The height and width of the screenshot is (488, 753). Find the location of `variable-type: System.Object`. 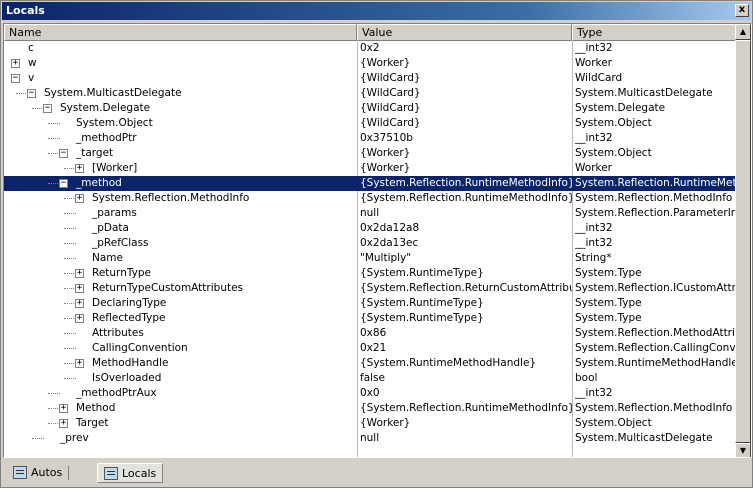

variable-type: System.Object is located at coordinates (613, 423).